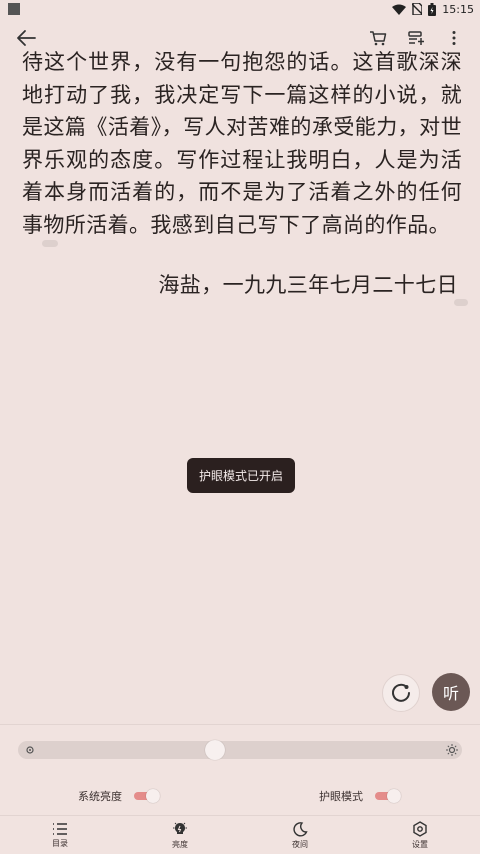  Describe the element at coordinates (416, 38) in the screenshot. I see `bookshelf-add-icon` at that location.